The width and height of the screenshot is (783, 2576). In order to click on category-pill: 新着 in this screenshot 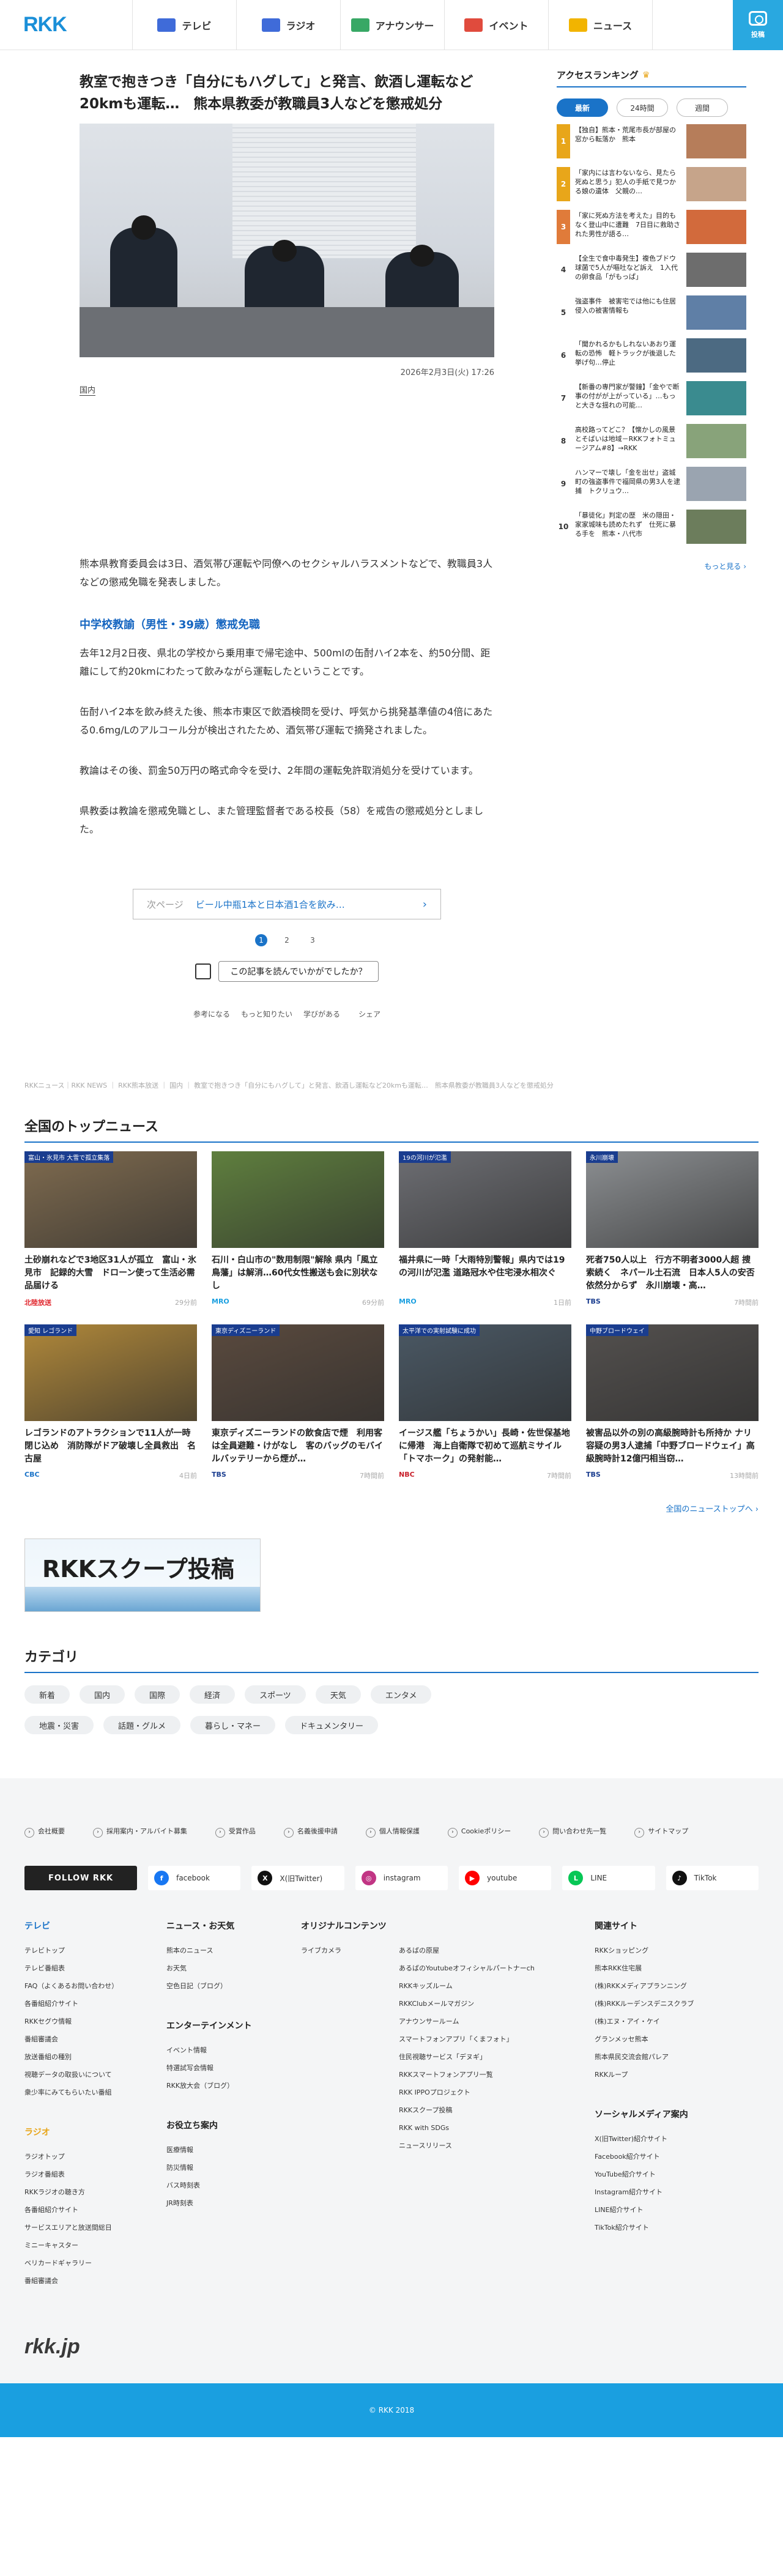, I will do `click(47, 1694)`.